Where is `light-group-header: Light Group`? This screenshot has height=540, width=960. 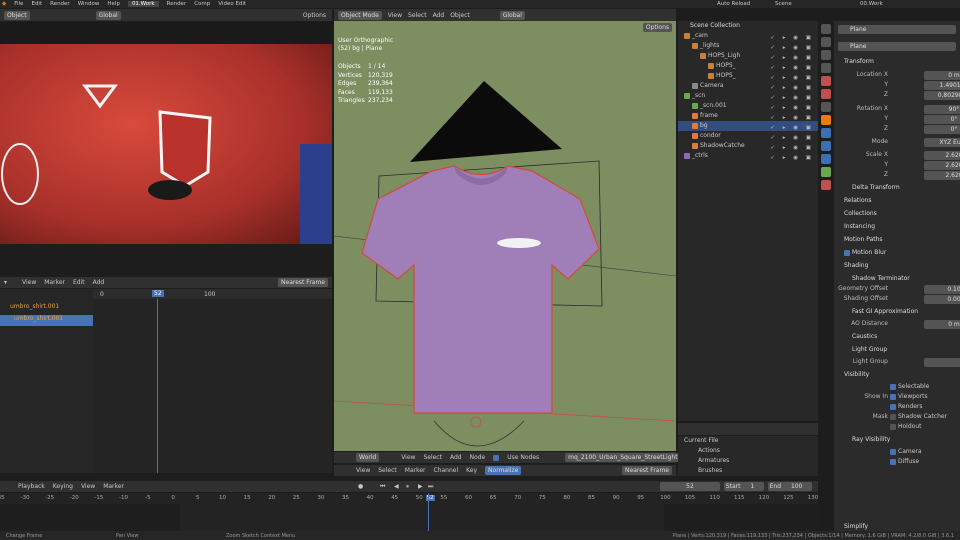 light-group-header: Light Group is located at coordinates (897, 349).